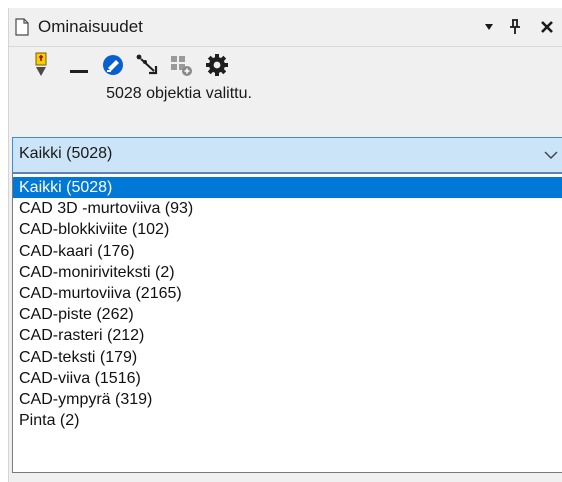 This screenshot has width=562, height=482. Describe the element at coordinates (66, 153) in the screenshot. I see `combobox-selected-value: Kaikki (5028)` at that location.